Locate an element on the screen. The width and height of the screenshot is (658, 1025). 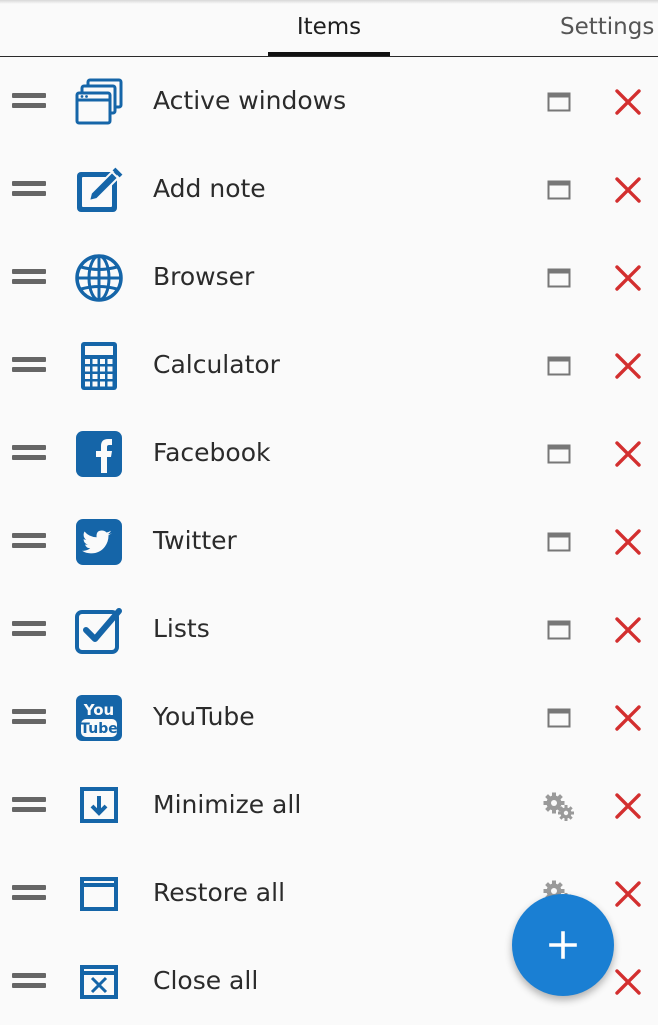
list-item-youtube: You Tube YouTube is located at coordinates (329, 717).